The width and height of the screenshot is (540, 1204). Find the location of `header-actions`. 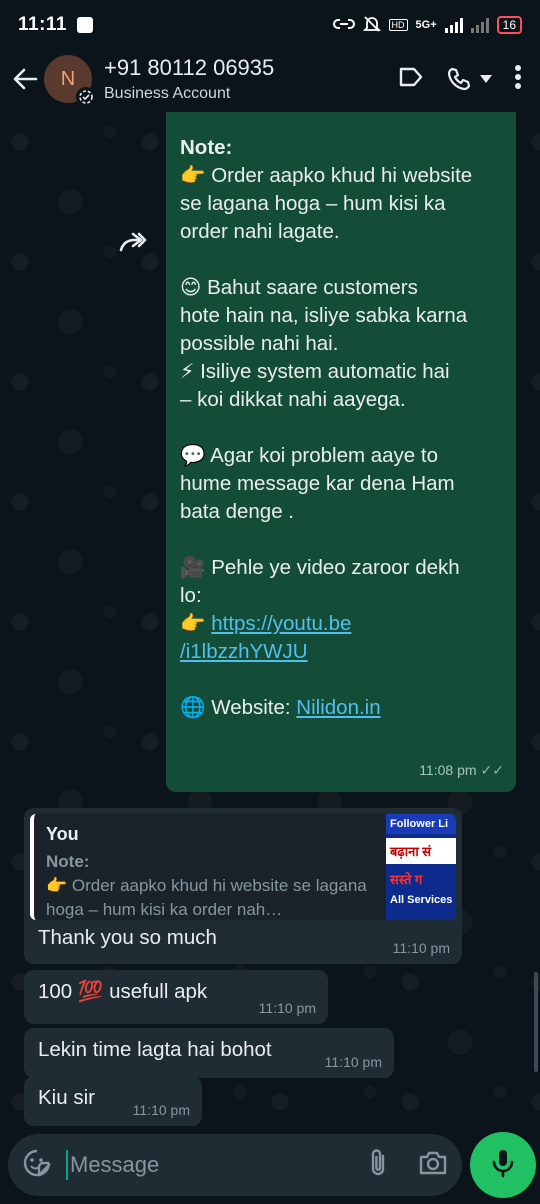

header-actions is located at coordinates (464, 79).